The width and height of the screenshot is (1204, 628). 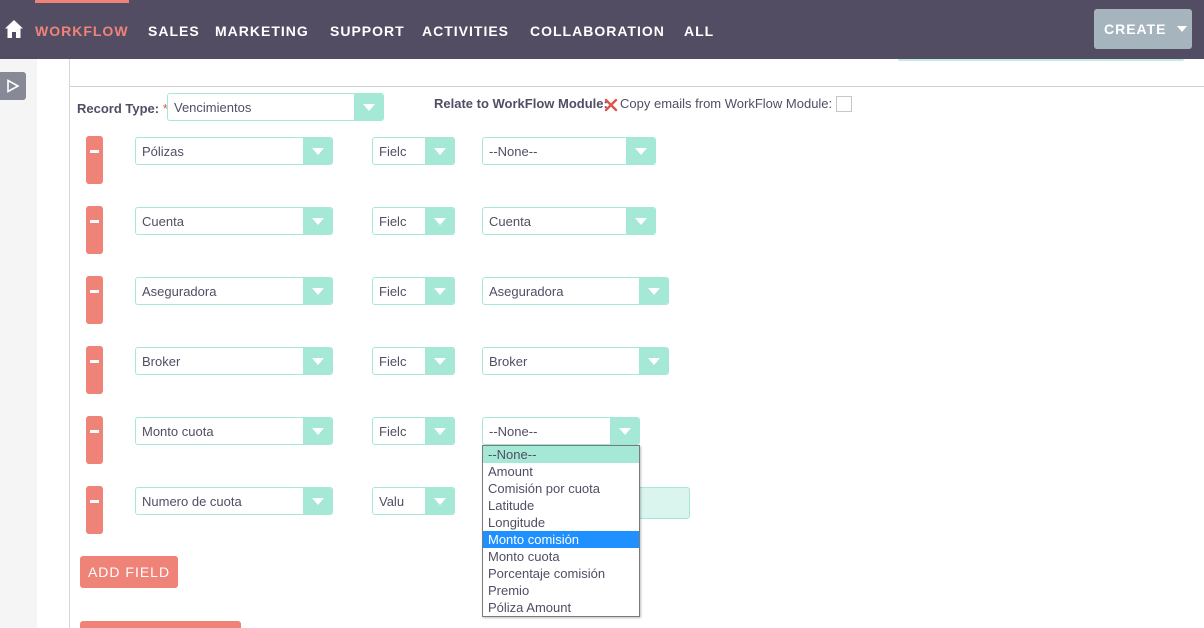 I want to click on field-select-value: Numero de cuota, so click(x=192, y=501).